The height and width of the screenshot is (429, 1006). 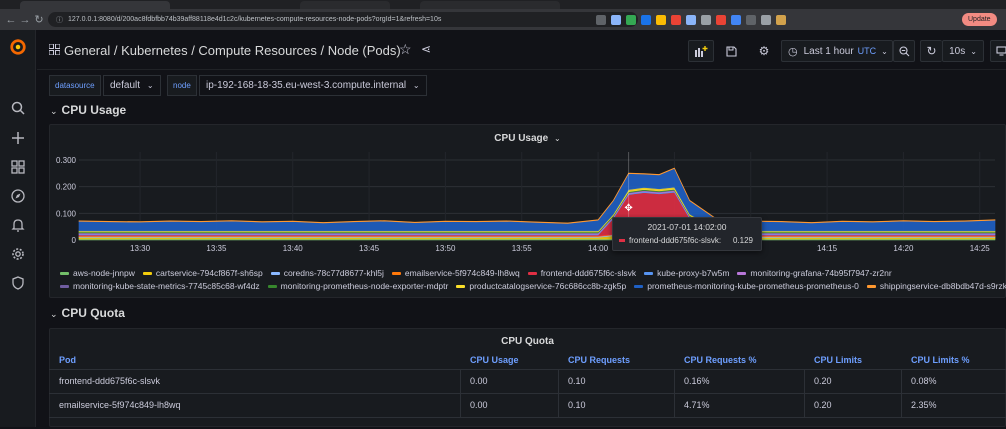 I want to click on forward-icon: →, so click(x=25, y=20).